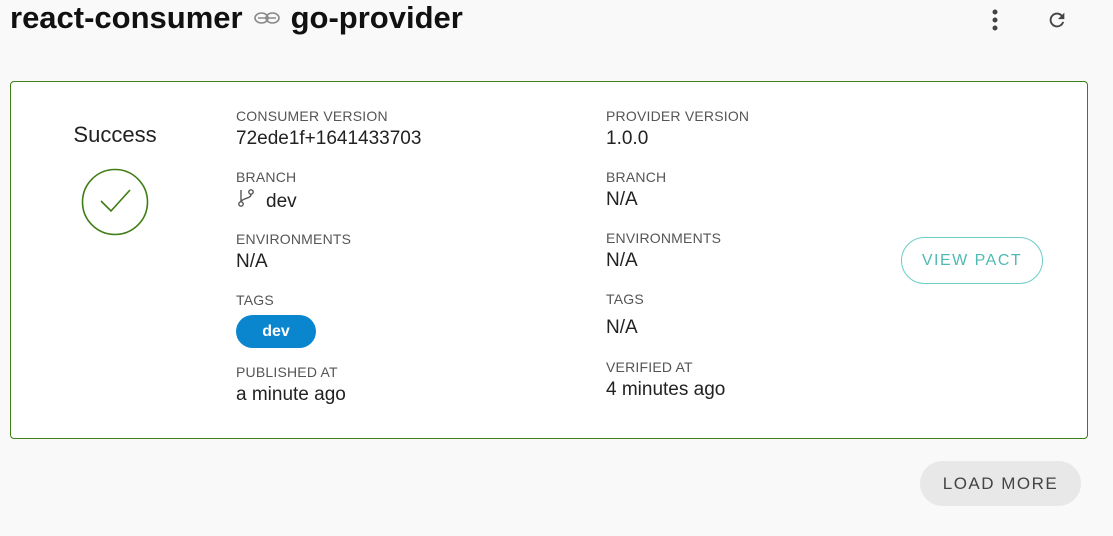 The width and height of the screenshot is (1113, 536). Describe the element at coordinates (267, 18) in the screenshot. I see `infinity-link-icon` at that location.